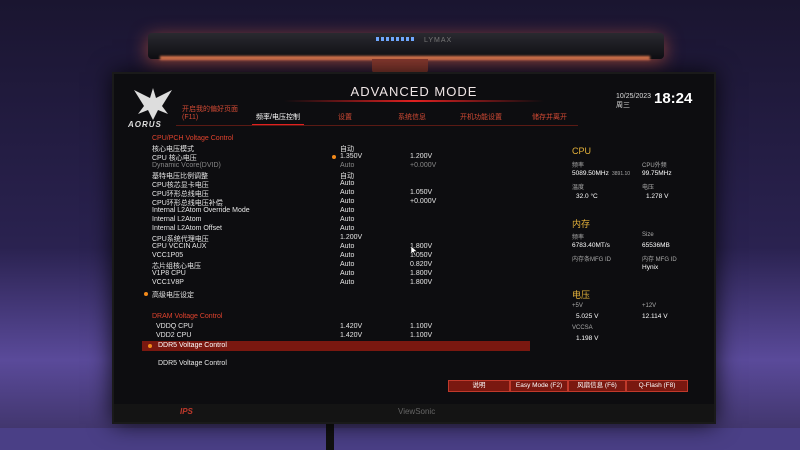 The width and height of the screenshot is (800, 450). I want to click on setting-row: 芯片组核心电压 Auto 0.820V, so click(302, 265).